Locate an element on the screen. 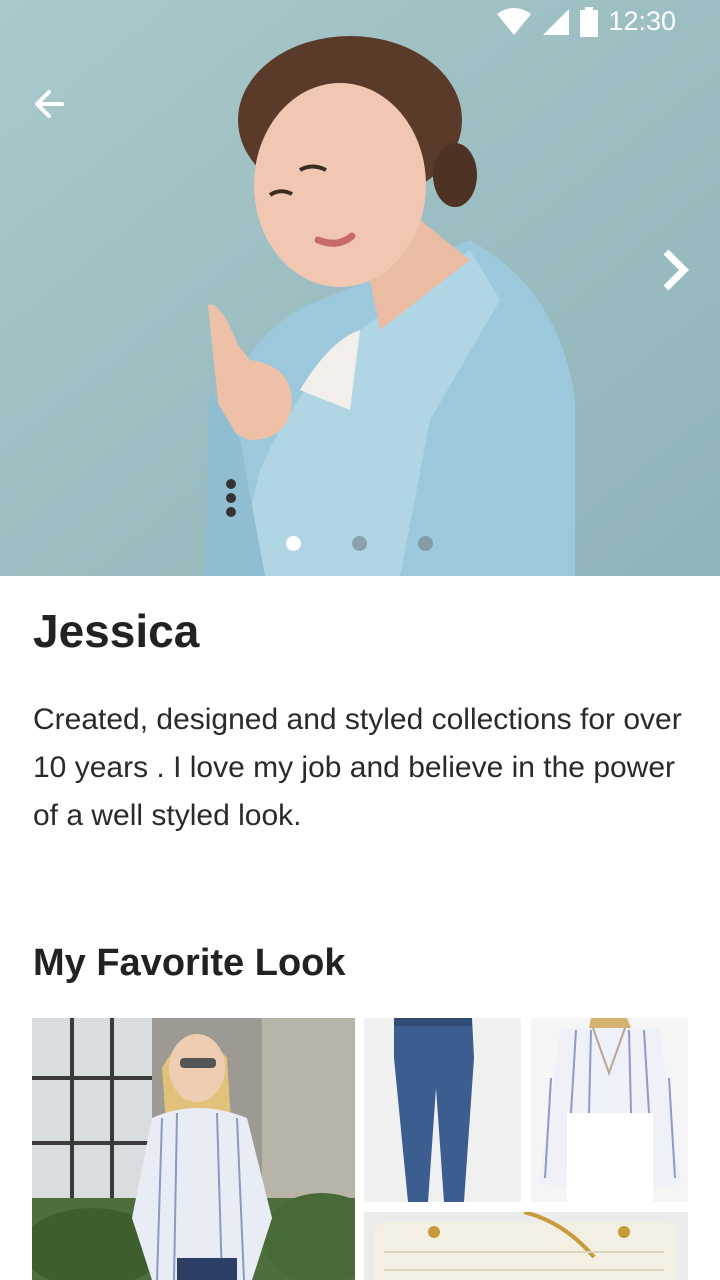 This screenshot has height=1280, width=720. next-photo-button is located at coordinates (674, 270).